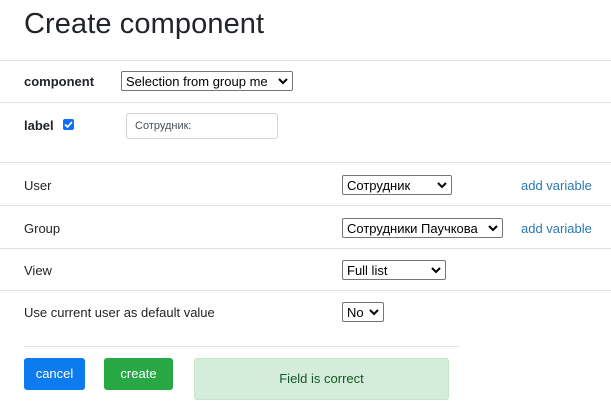 The width and height of the screenshot is (611, 420). Describe the element at coordinates (197, 81) in the screenshot. I see `component-select-value: Selection from group me` at that location.